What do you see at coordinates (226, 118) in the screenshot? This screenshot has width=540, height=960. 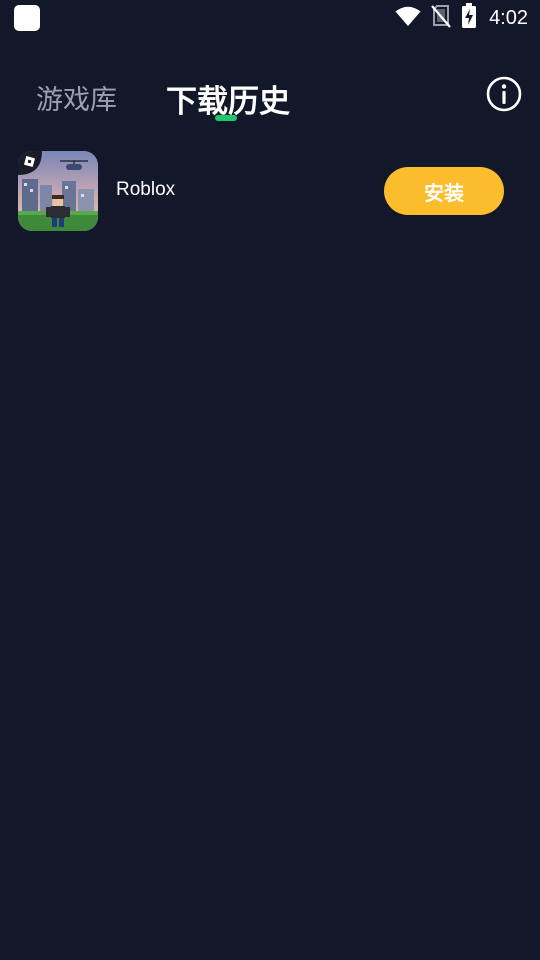 I see `active-tab-indicator` at bounding box center [226, 118].